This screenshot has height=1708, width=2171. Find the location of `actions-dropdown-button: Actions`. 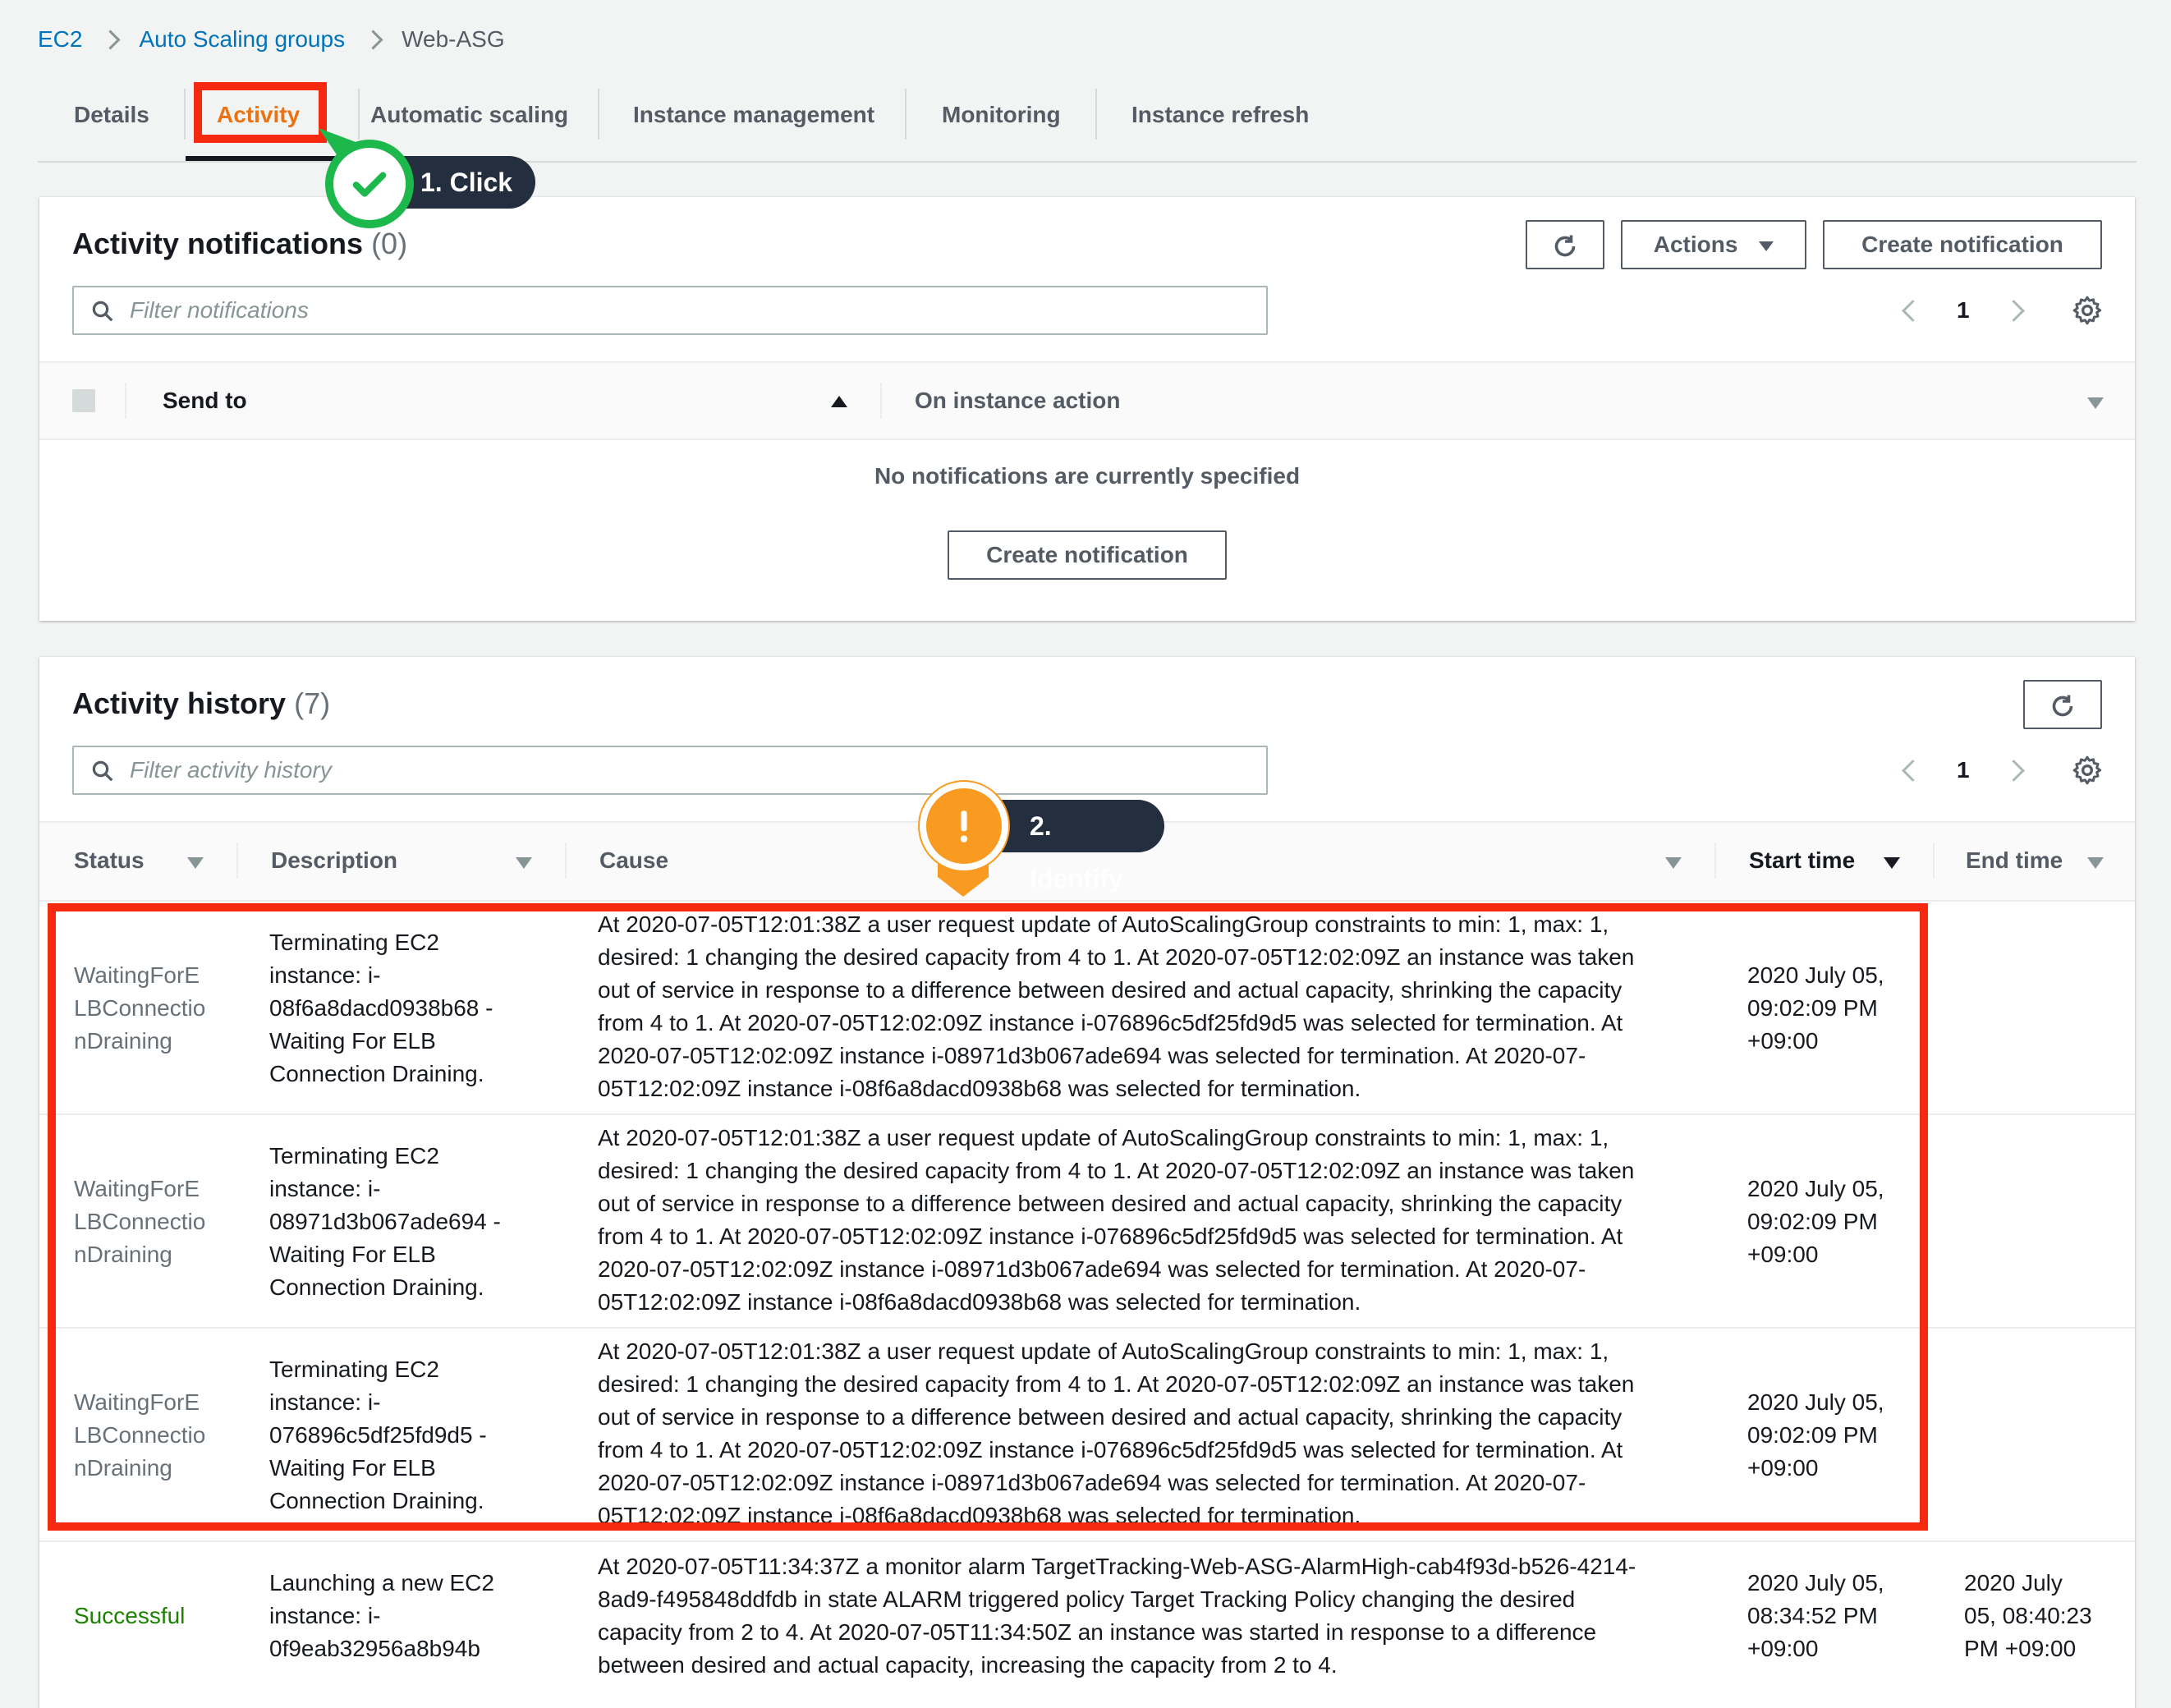

actions-dropdown-button: Actions is located at coordinates (1713, 244).